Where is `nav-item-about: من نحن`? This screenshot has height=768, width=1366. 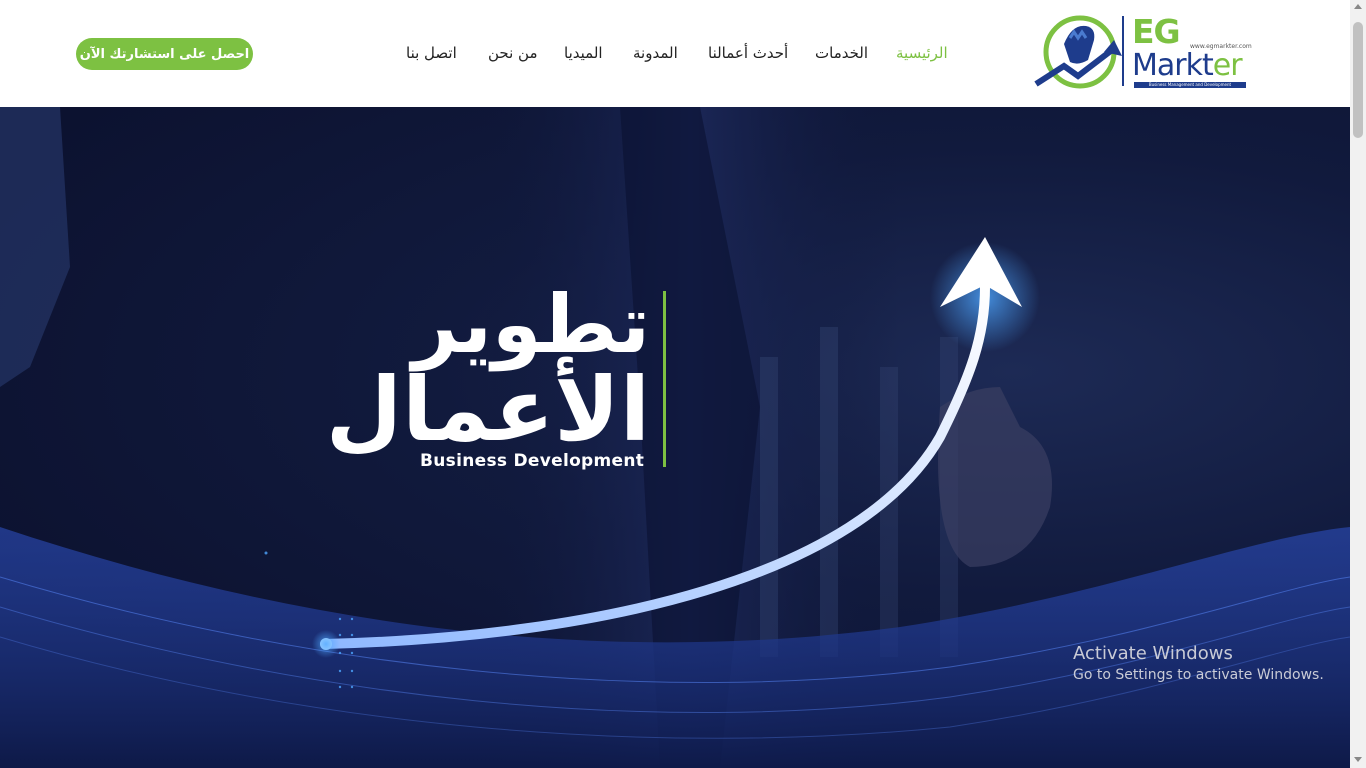
nav-item-about: من نحن is located at coordinates (513, 53).